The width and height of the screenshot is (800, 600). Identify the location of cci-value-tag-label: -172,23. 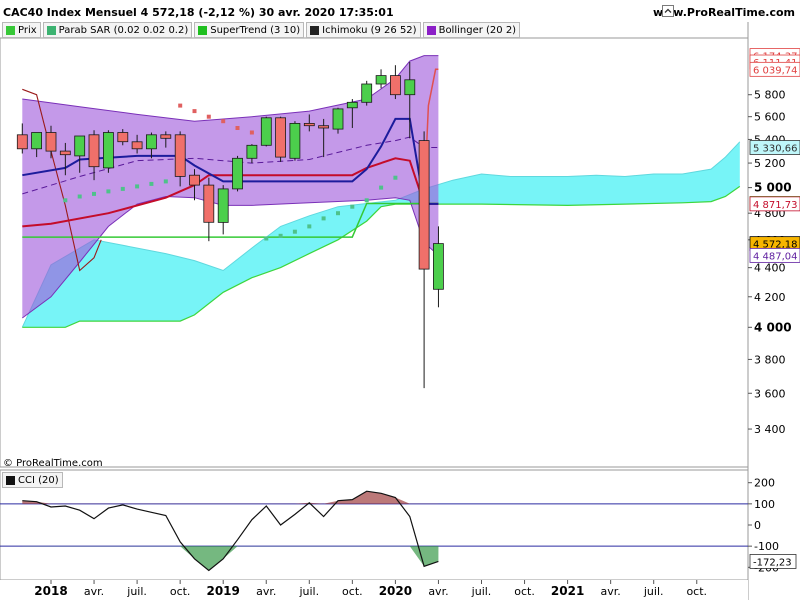
(772, 562).